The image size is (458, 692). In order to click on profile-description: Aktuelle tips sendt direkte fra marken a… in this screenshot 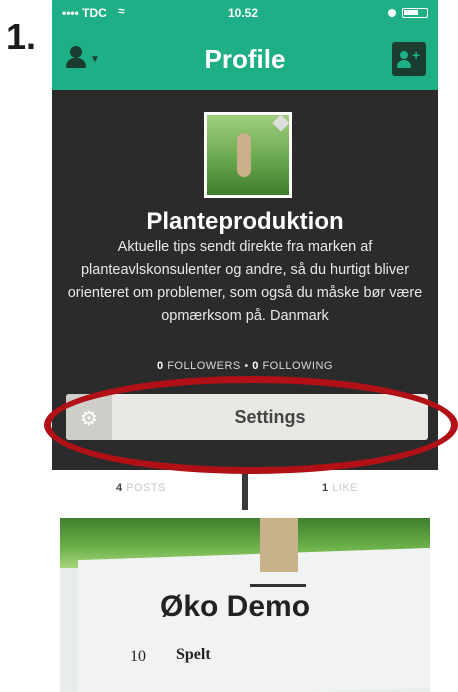, I will do `click(245, 281)`.